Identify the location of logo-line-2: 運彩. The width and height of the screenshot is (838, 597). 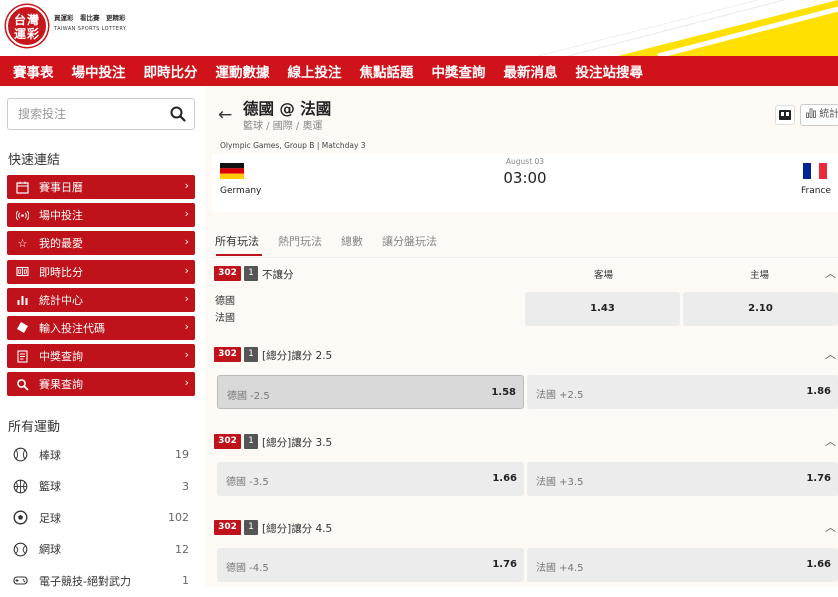
(26, 34).